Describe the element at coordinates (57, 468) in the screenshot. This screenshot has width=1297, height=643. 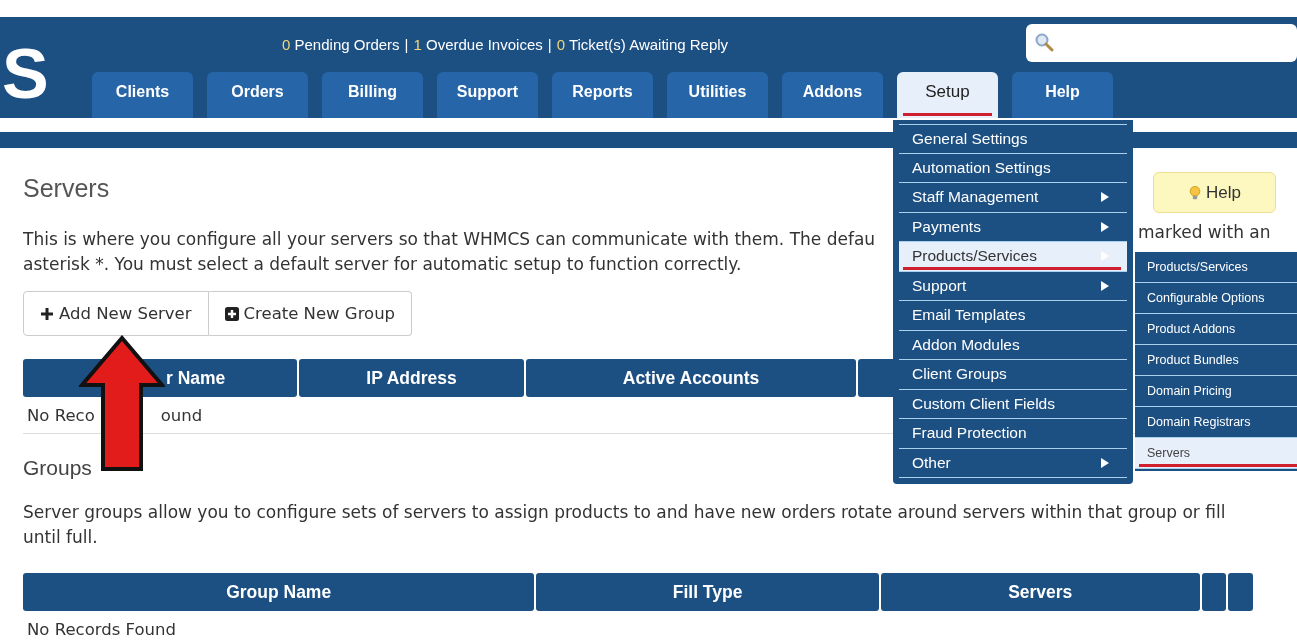
I see `section-title: Groups` at that location.